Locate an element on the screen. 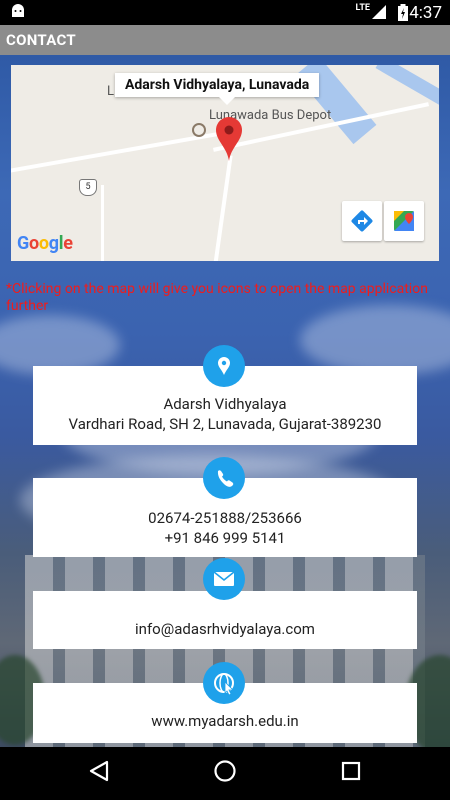 The height and width of the screenshot is (800, 450). navigation-bar is located at coordinates (225, 773).